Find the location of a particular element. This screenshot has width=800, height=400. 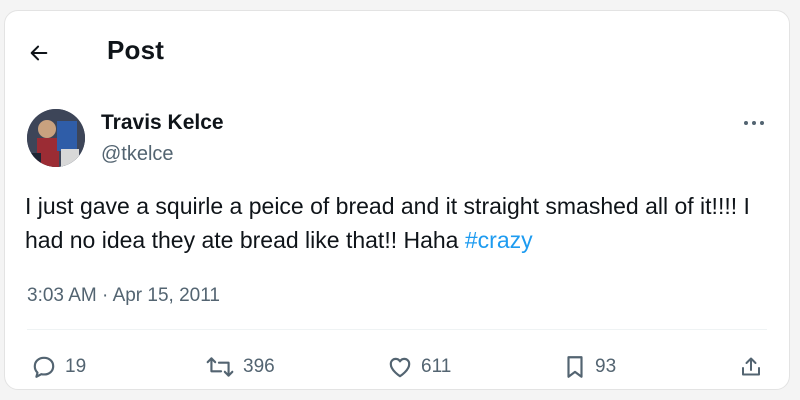

reply-count: 19 is located at coordinates (76, 366).